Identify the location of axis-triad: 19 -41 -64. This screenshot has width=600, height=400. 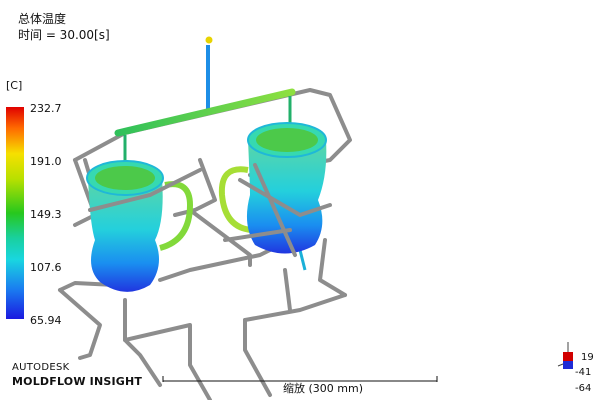
(577, 371).